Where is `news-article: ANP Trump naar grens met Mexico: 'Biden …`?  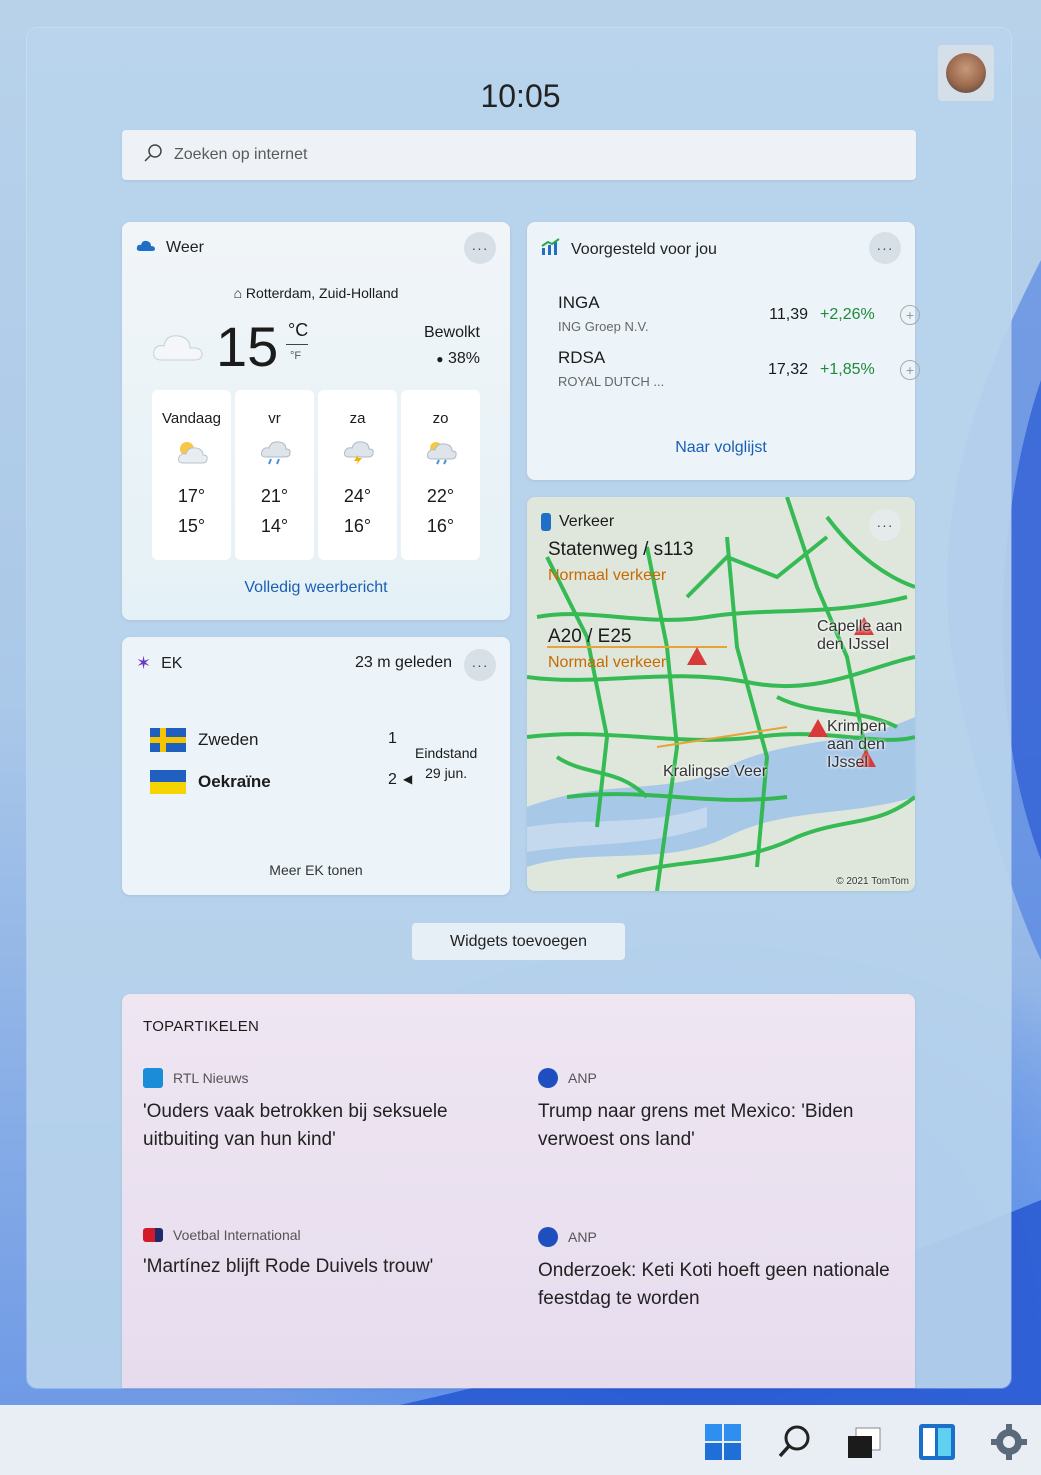
news-article: ANP Trump naar grens met Mexico: 'Biden … is located at coordinates (718, 1111).